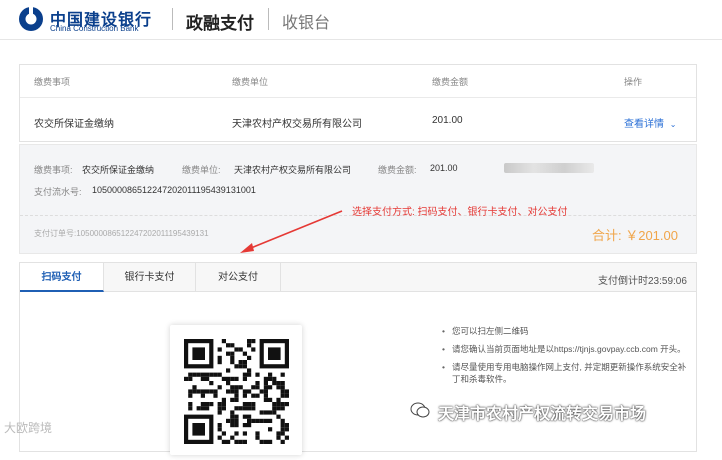 The image size is (722, 460). What do you see at coordinates (567, 373) in the screenshot?
I see `tip-item: 请尽量使用专用电脑操作网上支付, 并定期更新操作系统安全补丁和杀毒软件。` at bounding box center [567, 373].